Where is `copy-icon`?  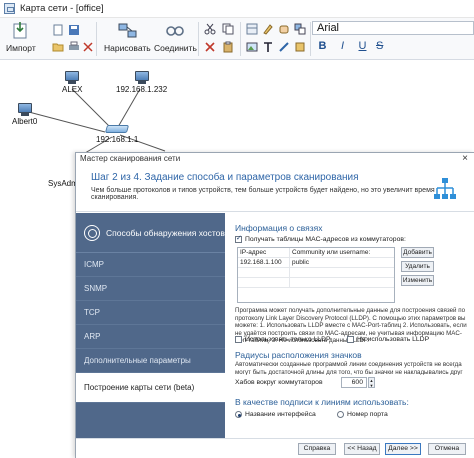
copy-icon is located at coordinates (228, 29).